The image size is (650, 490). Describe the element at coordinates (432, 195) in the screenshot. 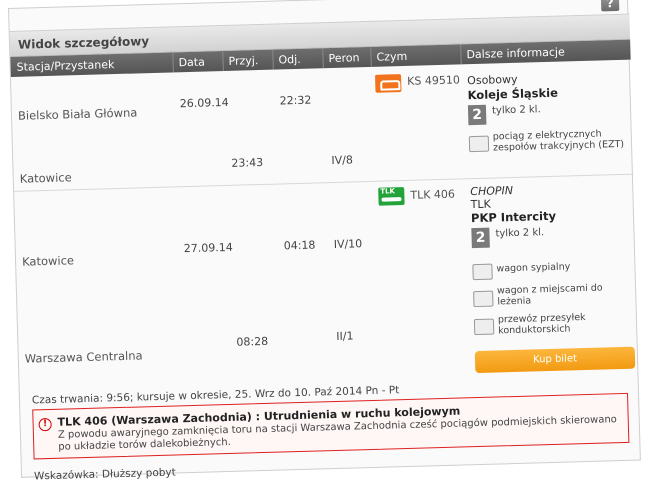

I see `train-number: TLK 406` at that location.